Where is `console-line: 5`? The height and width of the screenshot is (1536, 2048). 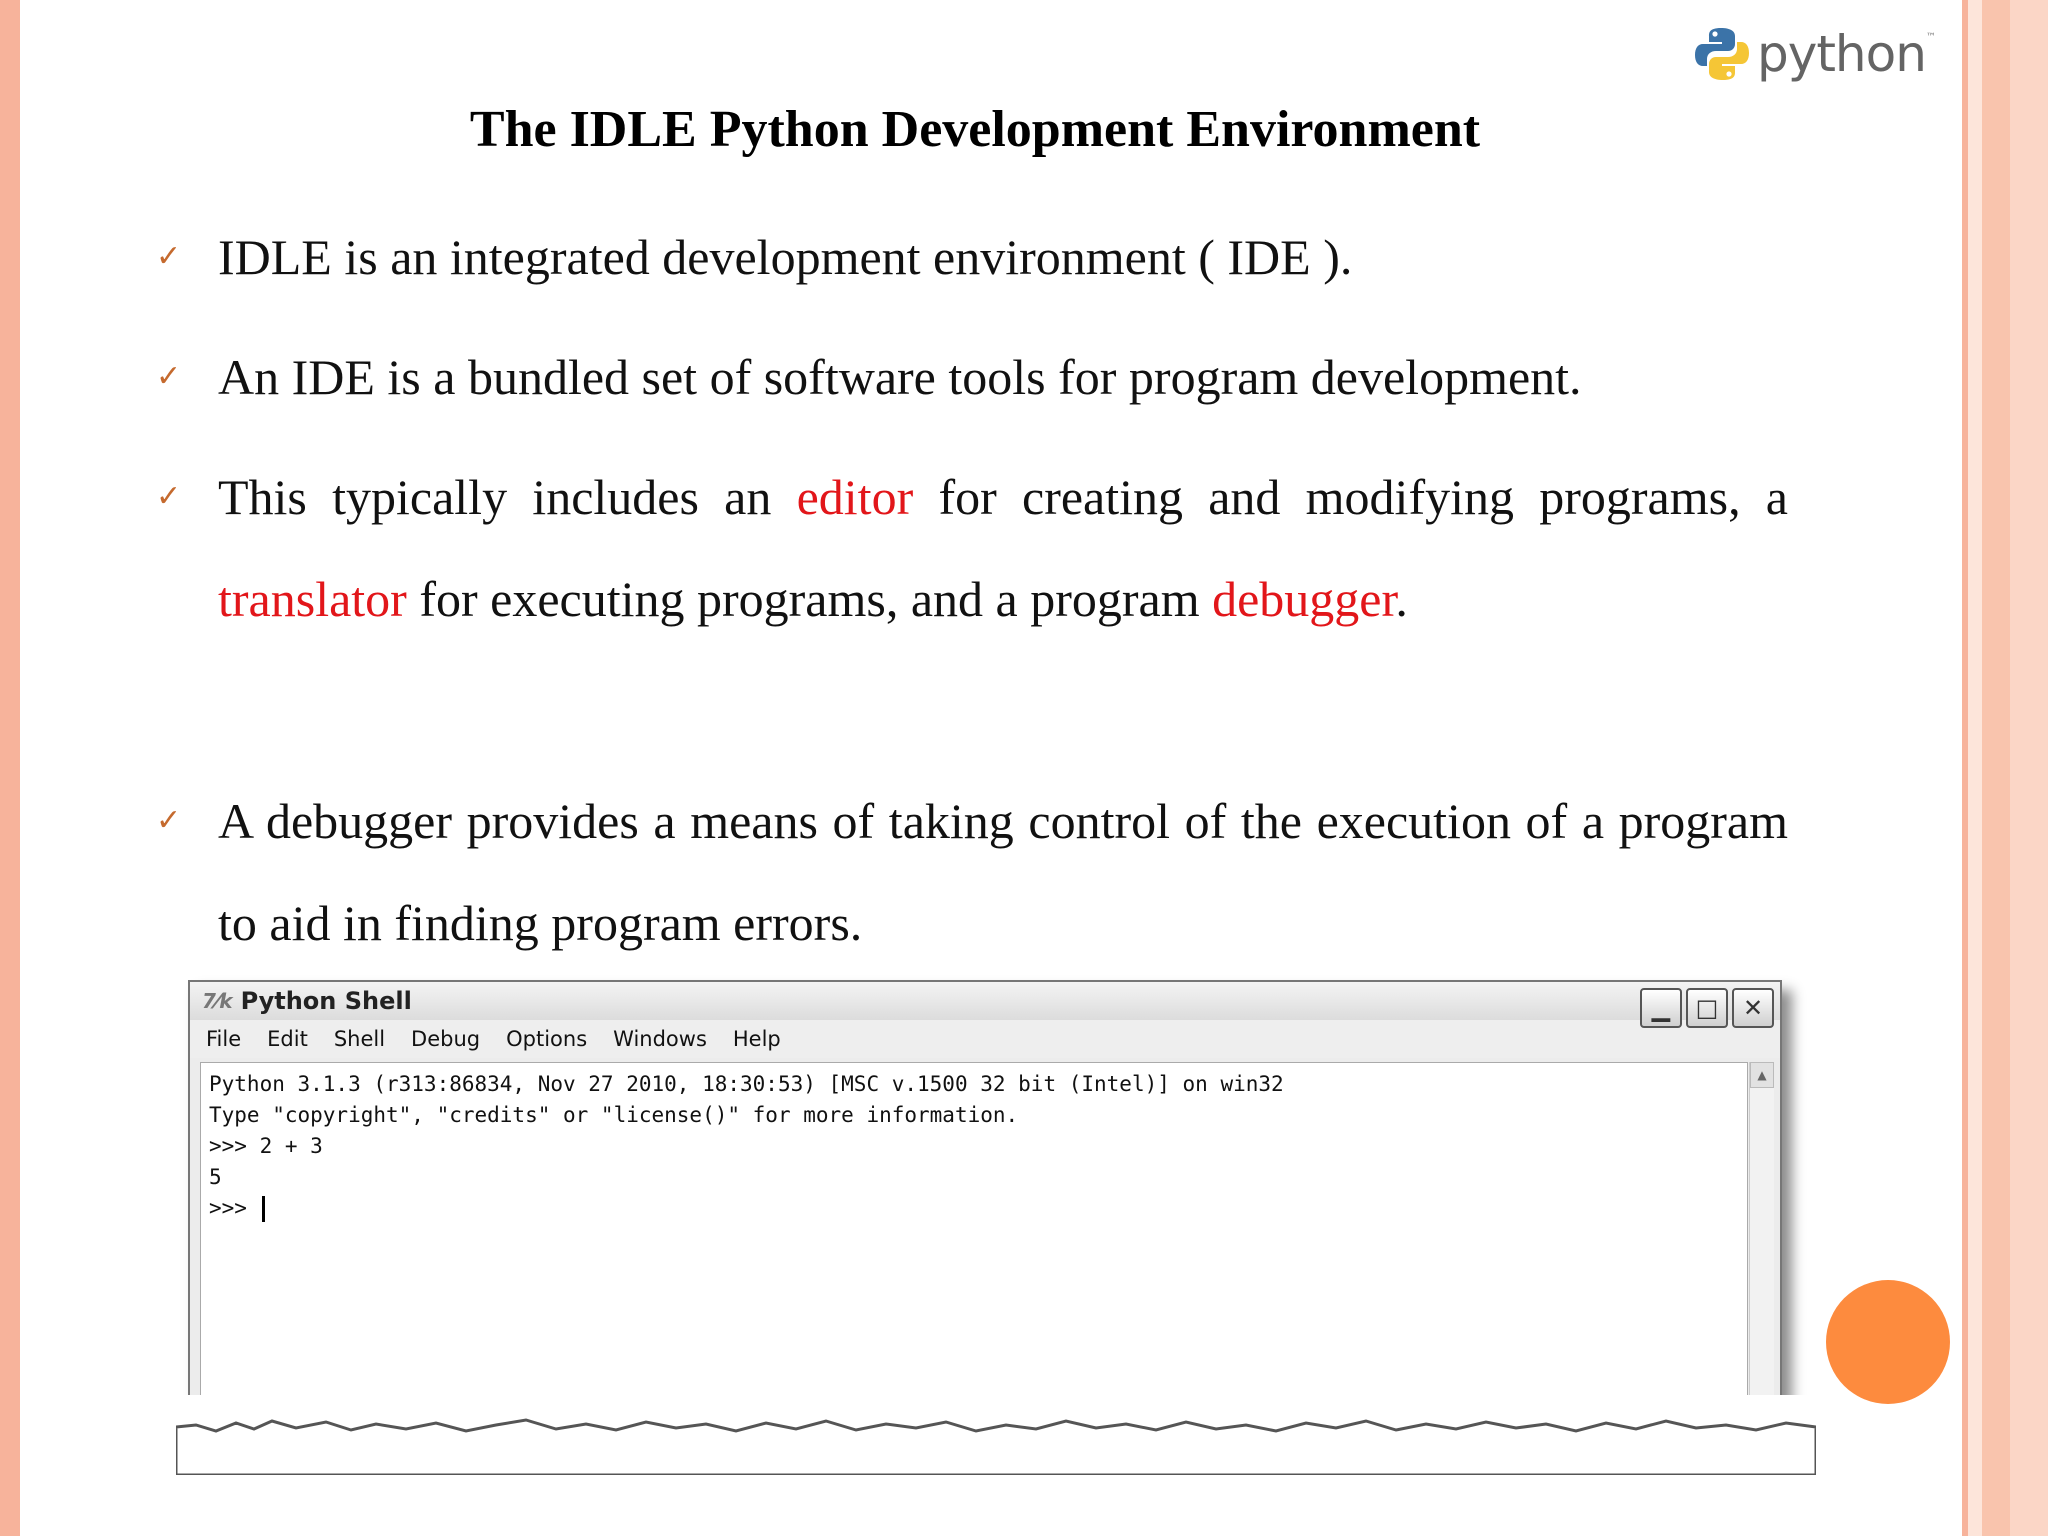
console-line: 5 is located at coordinates (215, 1177).